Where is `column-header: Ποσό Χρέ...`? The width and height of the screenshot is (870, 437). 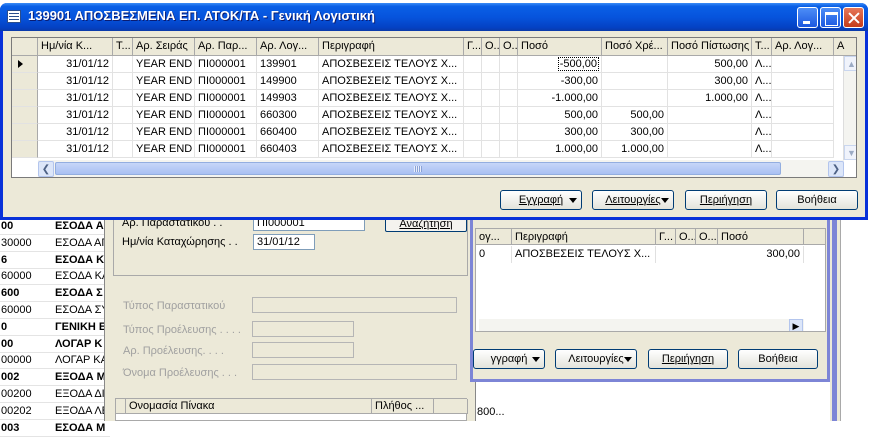
column-header: Ποσό Χρέ... is located at coordinates (635, 47).